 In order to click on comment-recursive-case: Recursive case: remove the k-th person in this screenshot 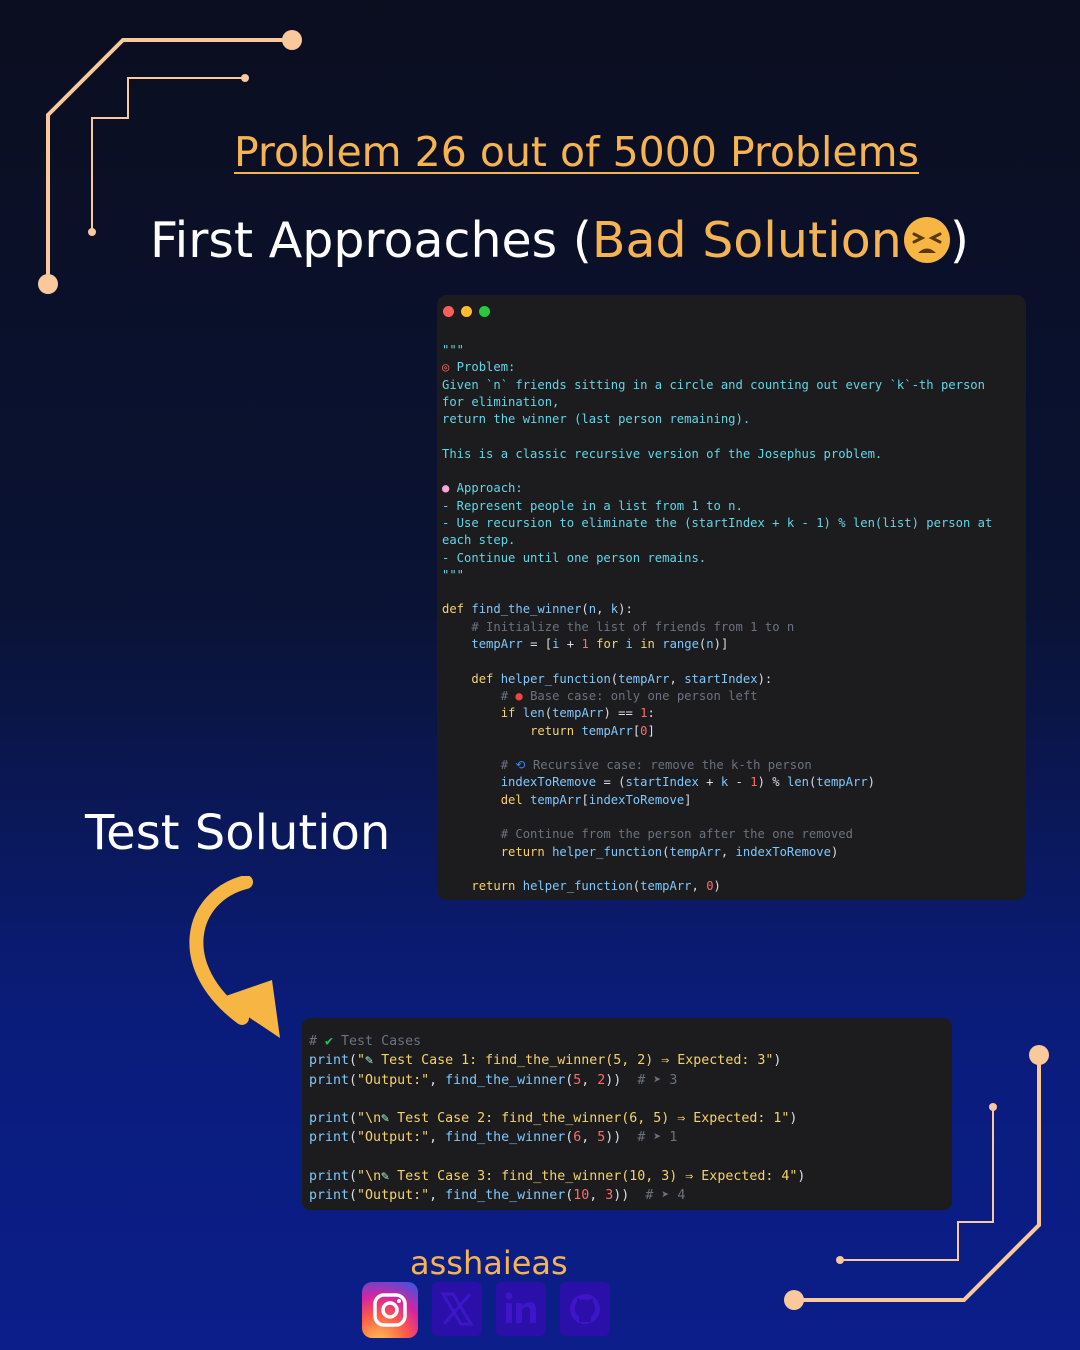, I will do `click(668, 765)`.